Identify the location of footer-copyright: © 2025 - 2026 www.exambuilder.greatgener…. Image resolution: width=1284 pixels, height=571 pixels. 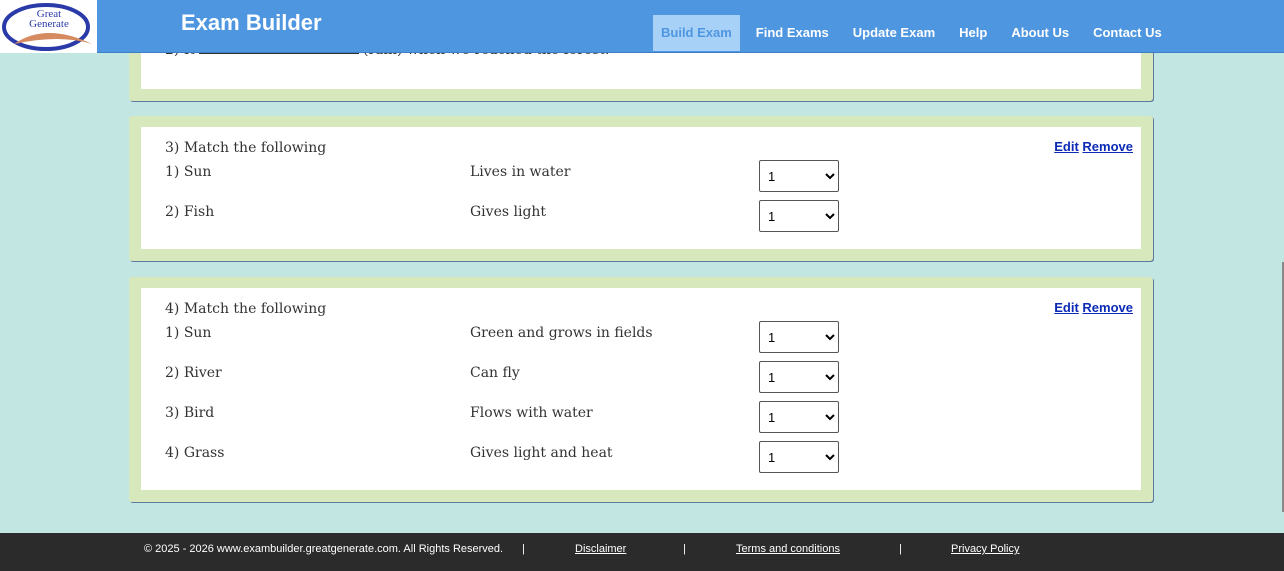
(324, 549).